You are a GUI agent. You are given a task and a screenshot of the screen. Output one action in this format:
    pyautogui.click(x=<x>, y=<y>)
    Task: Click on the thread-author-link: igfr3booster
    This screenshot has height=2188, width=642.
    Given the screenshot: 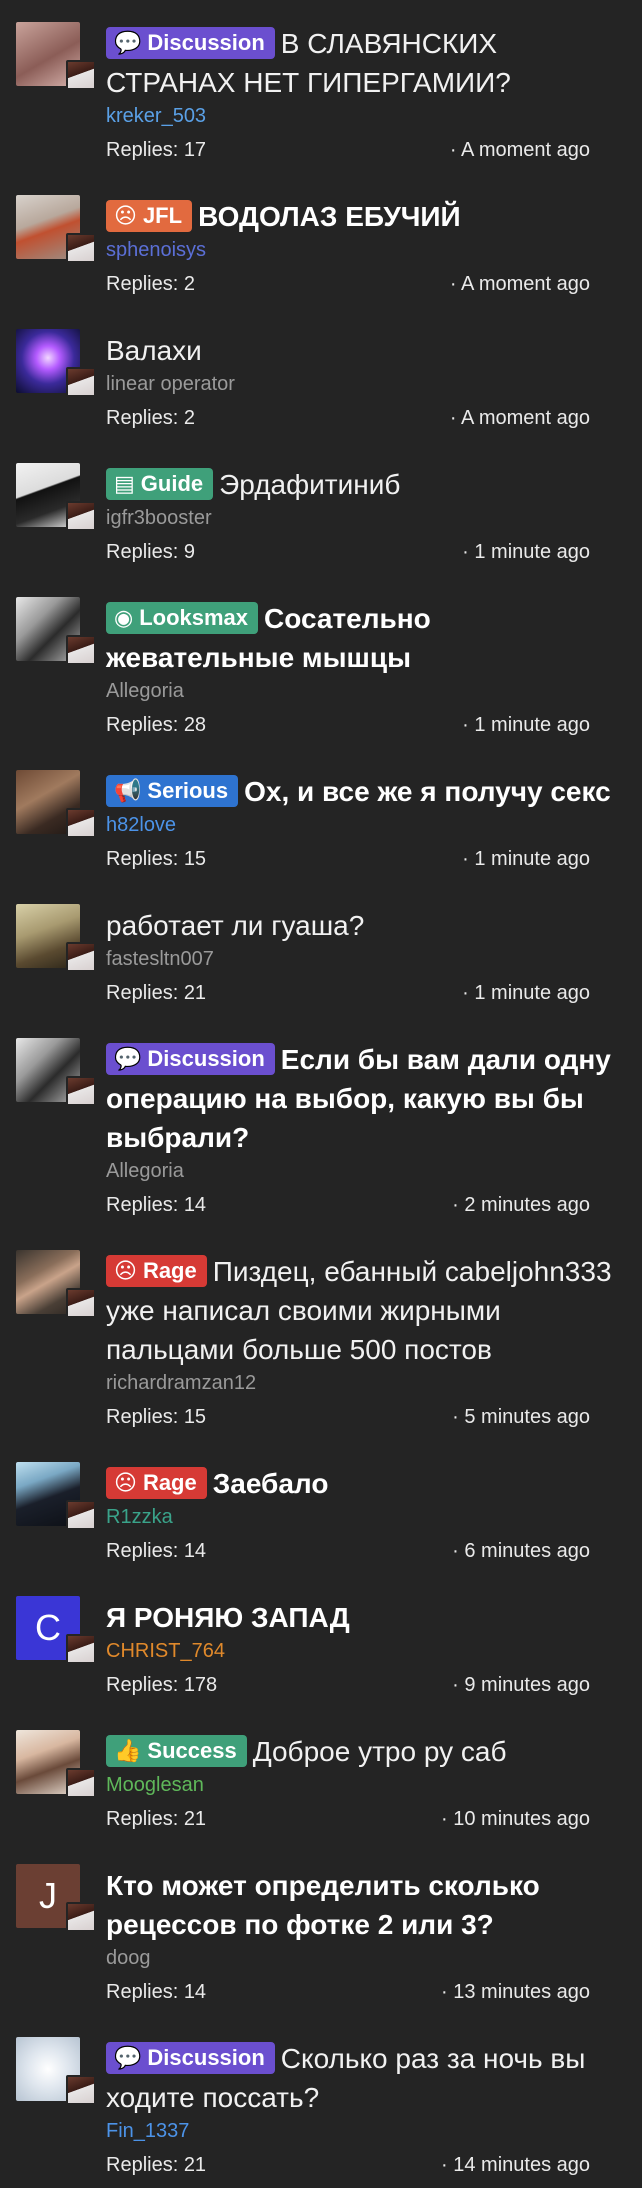 What is the action you would take?
    pyautogui.click(x=364, y=518)
    